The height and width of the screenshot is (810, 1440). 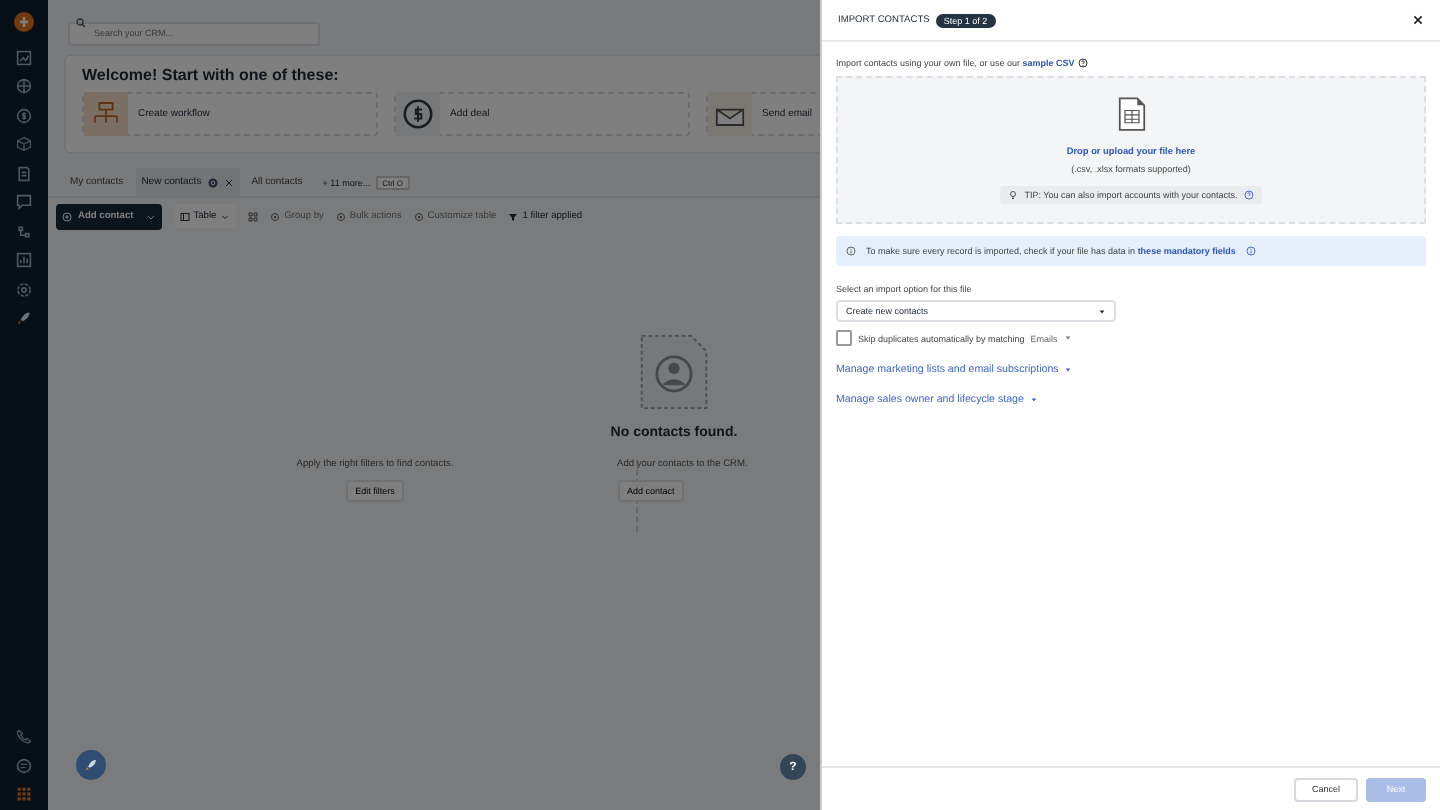 What do you see at coordinates (24, 173) in the screenshot?
I see `document-icon` at bounding box center [24, 173].